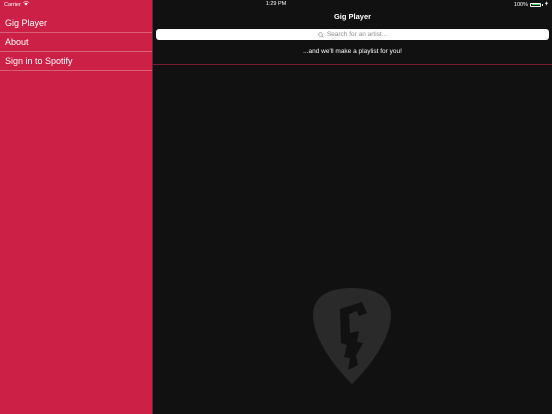 This screenshot has width=552, height=414. Describe the element at coordinates (352, 51) in the screenshot. I see `subtitle-text: ...and we'll make a playlist for you!` at that location.